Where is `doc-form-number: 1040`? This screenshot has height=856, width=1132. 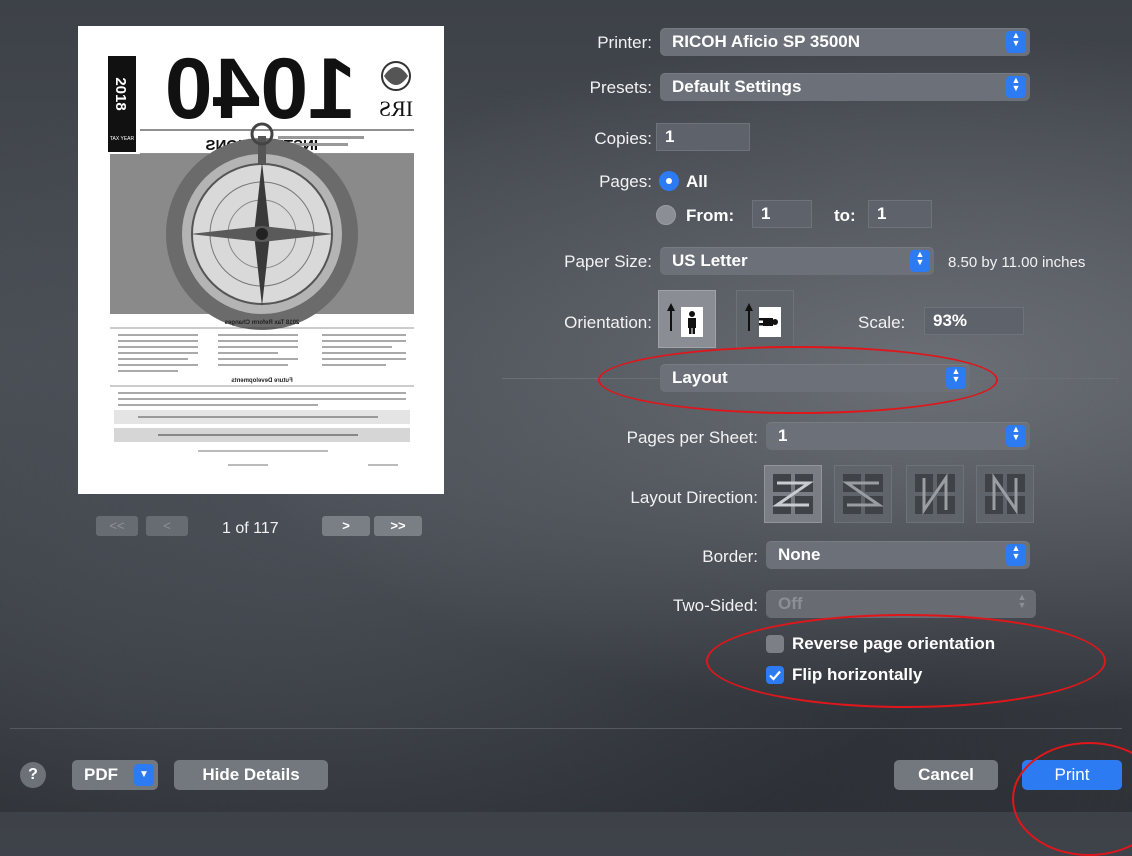 doc-form-number: 1040 is located at coordinates (260, 89).